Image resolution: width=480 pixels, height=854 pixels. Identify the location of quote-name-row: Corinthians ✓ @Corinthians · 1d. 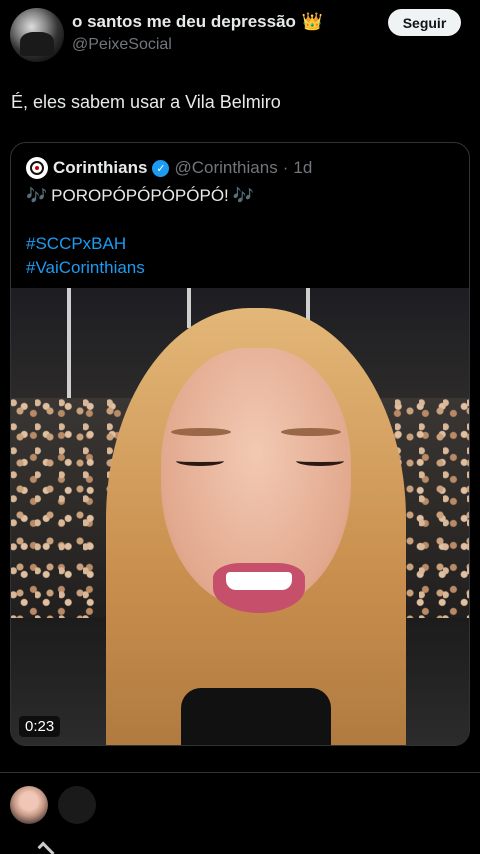
(182, 168).